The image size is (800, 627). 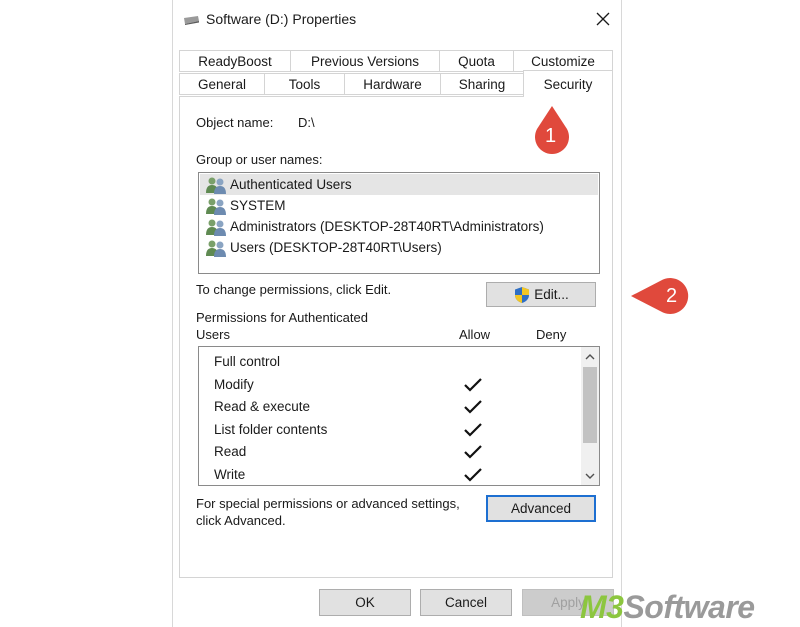 What do you see at coordinates (476, 61) in the screenshot?
I see `tab-quota: Quota` at bounding box center [476, 61].